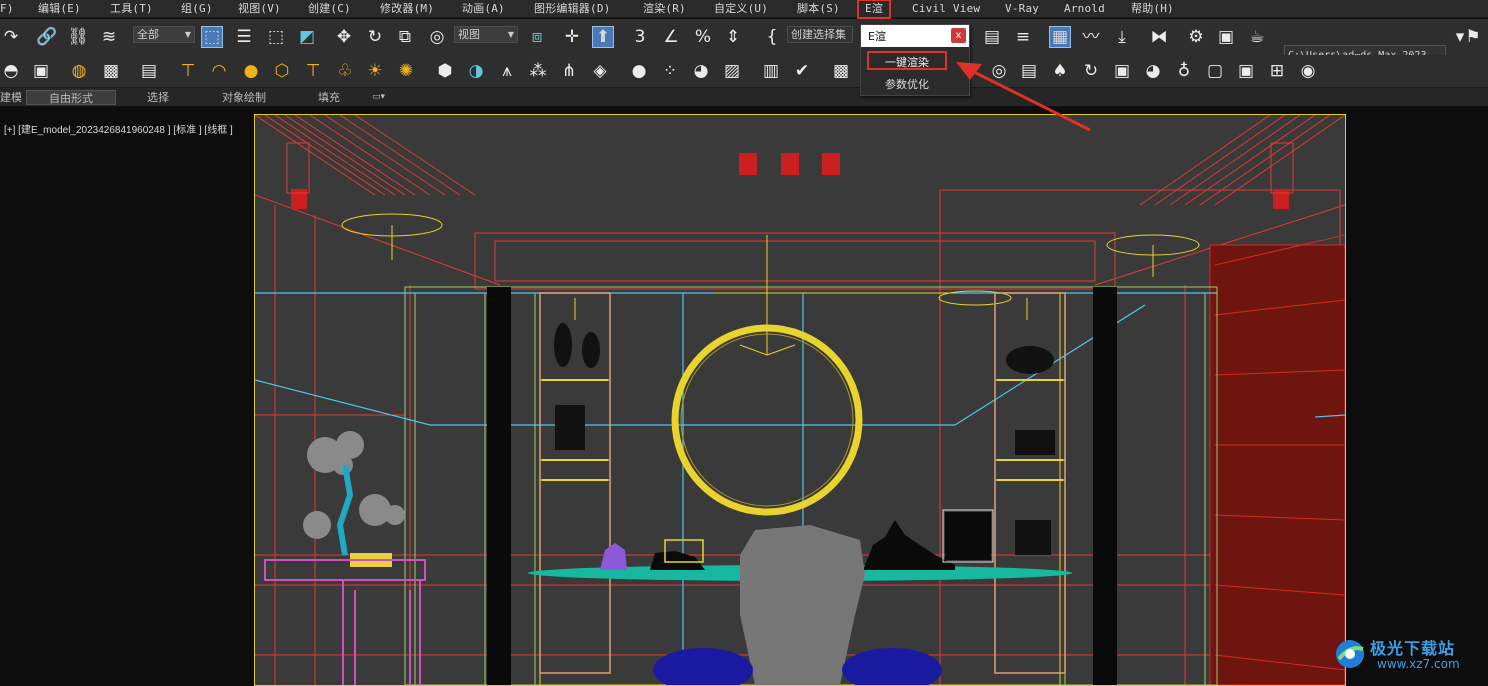 The height and width of the screenshot is (686, 1488). I want to click on snap-3-icon: 3, so click(640, 37).